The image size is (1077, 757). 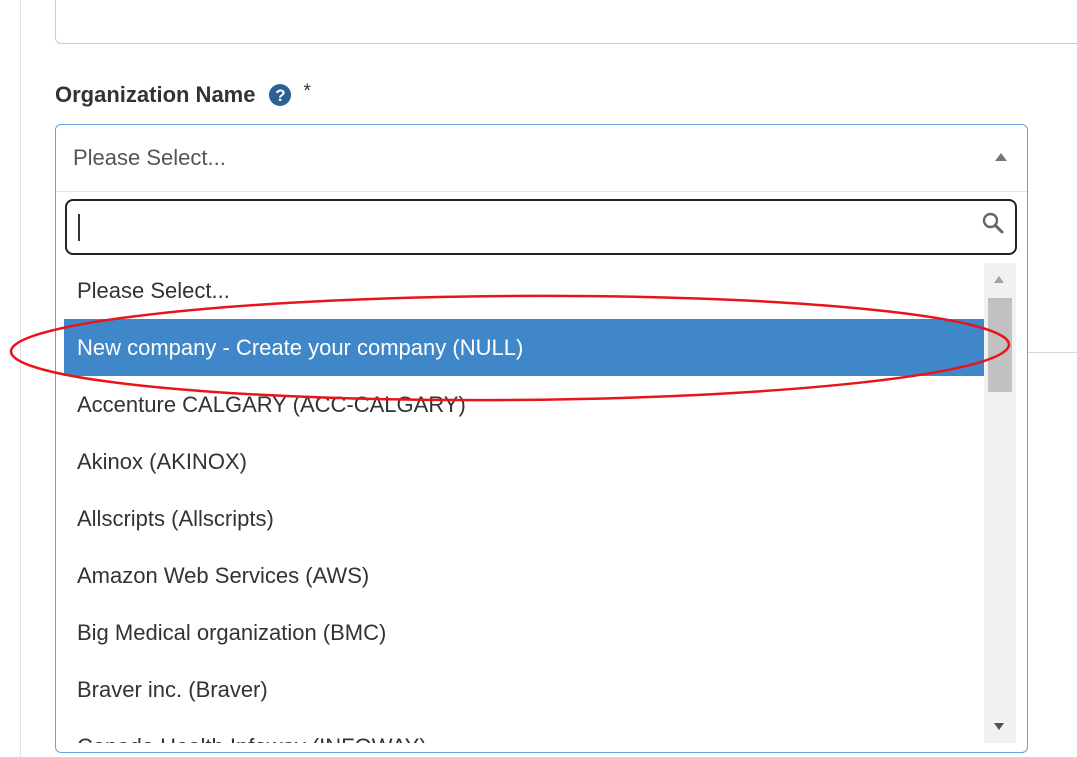 I want to click on search-field, so click(x=541, y=227).